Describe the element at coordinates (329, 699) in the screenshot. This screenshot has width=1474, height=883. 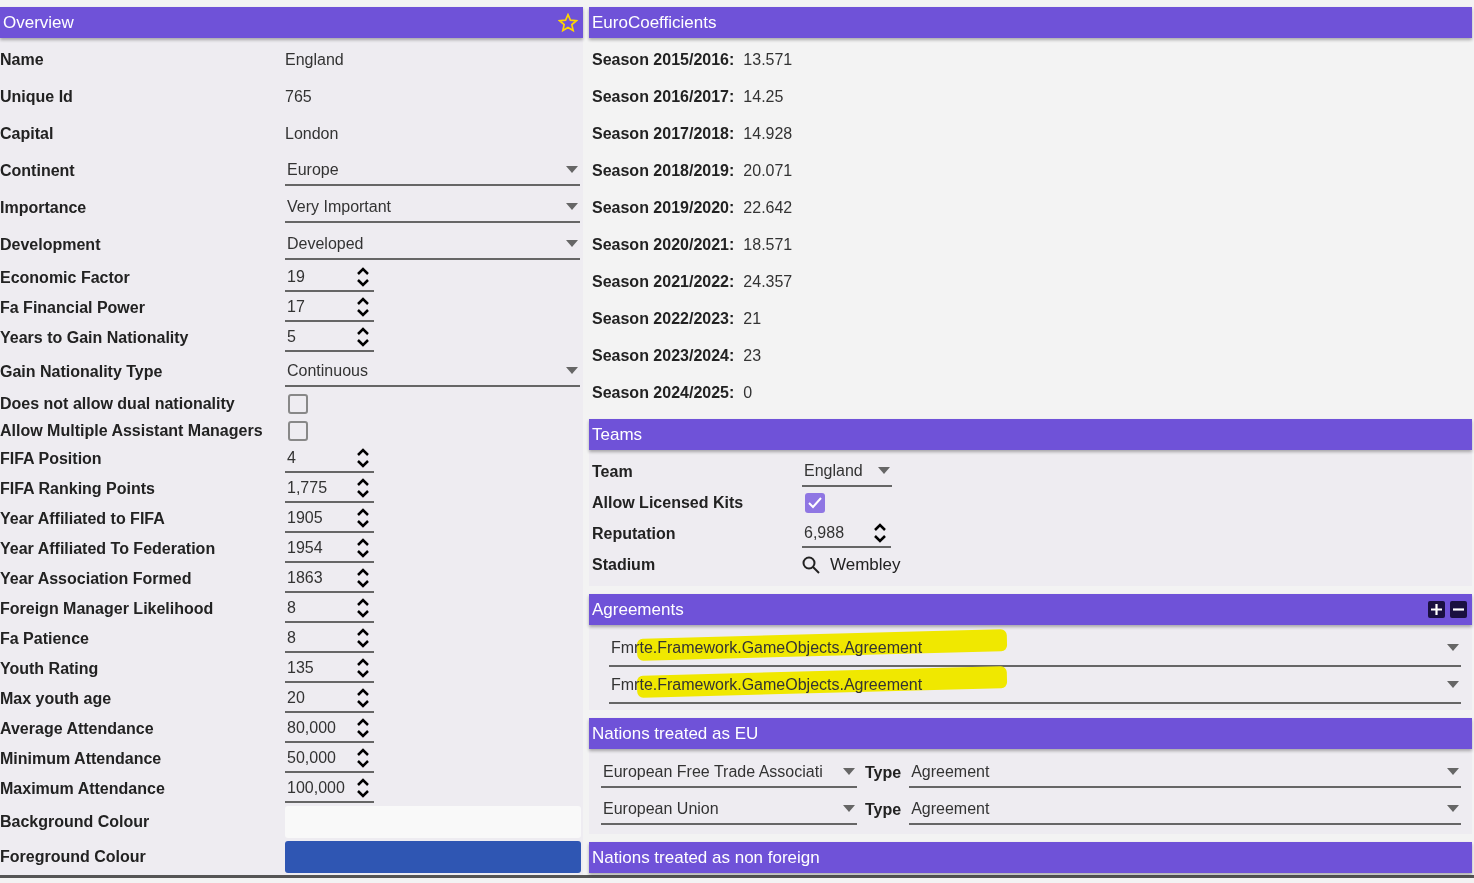
I see `number-spinner: 20` at that location.